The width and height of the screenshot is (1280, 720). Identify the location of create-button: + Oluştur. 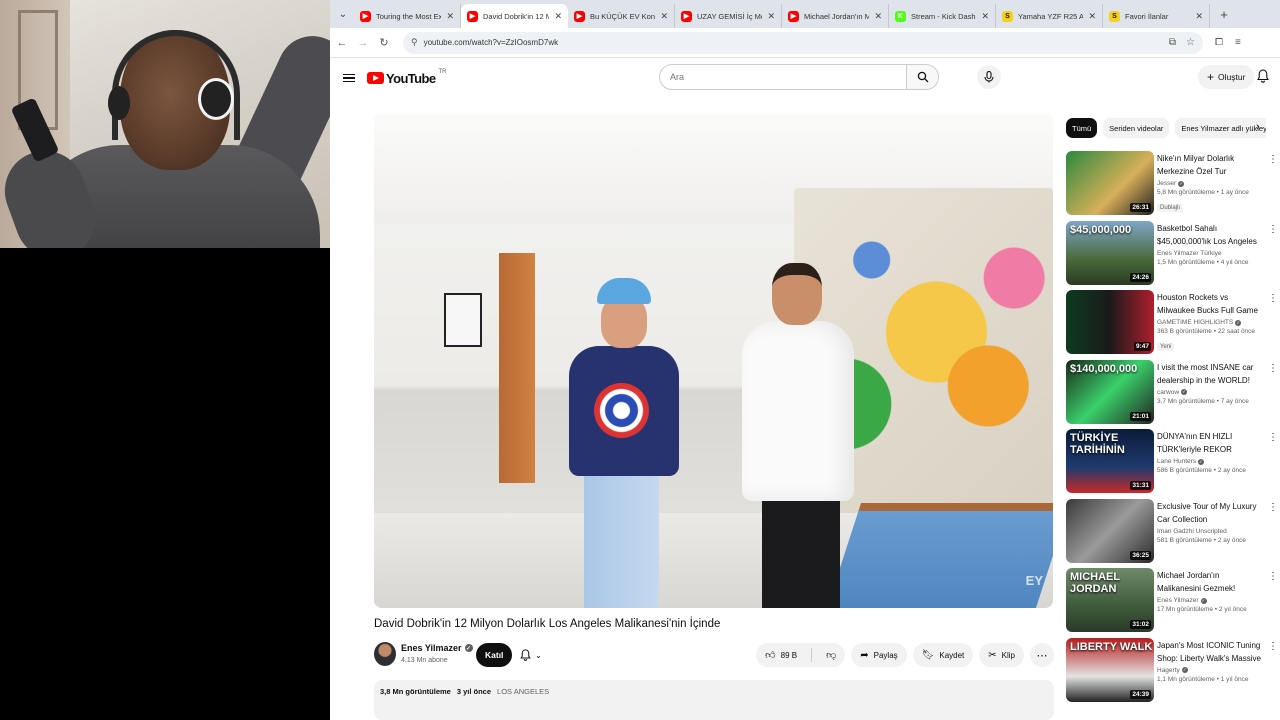
(1226, 77).